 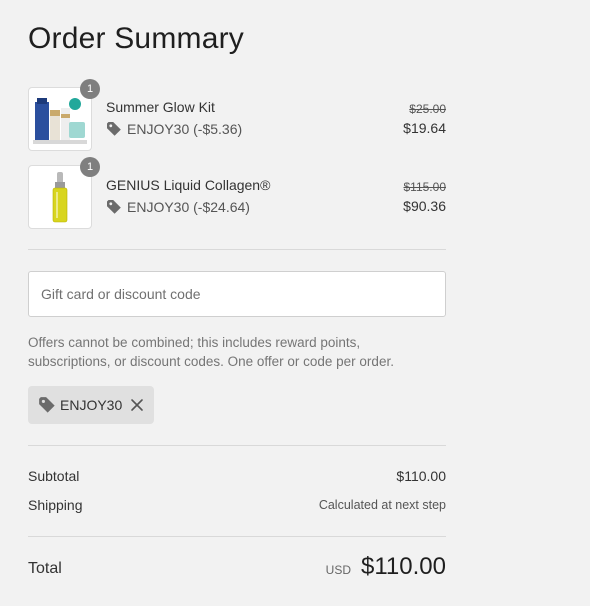 I want to click on item-discount: ENJOY30 (-$24.64), so click(x=178, y=207).